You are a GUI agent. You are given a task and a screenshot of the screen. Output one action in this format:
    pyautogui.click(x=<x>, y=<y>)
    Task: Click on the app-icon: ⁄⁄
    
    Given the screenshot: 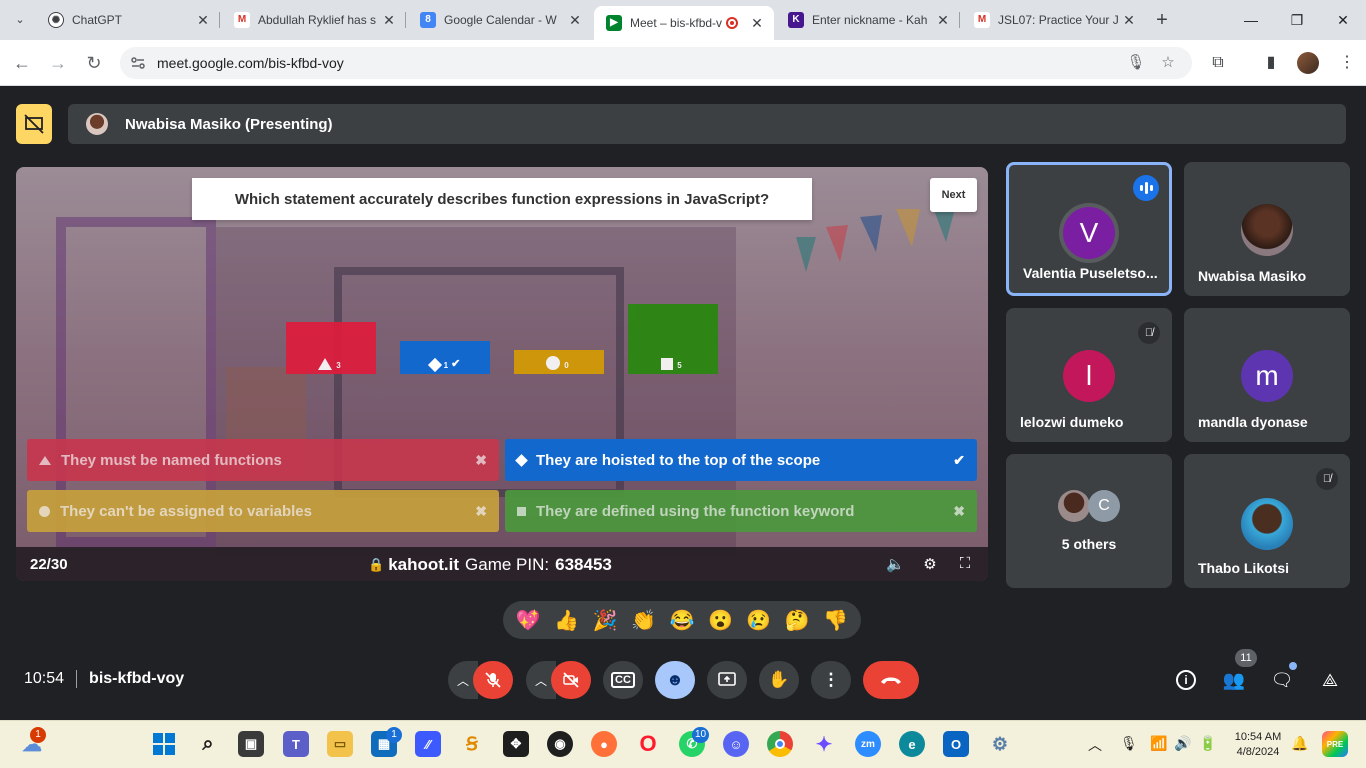 What is the action you would take?
    pyautogui.click(x=428, y=744)
    